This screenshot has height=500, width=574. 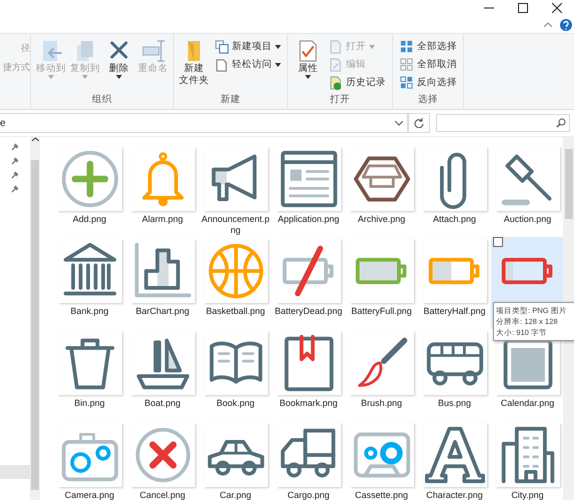 What do you see at coordinates (309, 312) in the screenshot?
I see `file-name: BatteryDead.png` at bounding box center [309, 312].